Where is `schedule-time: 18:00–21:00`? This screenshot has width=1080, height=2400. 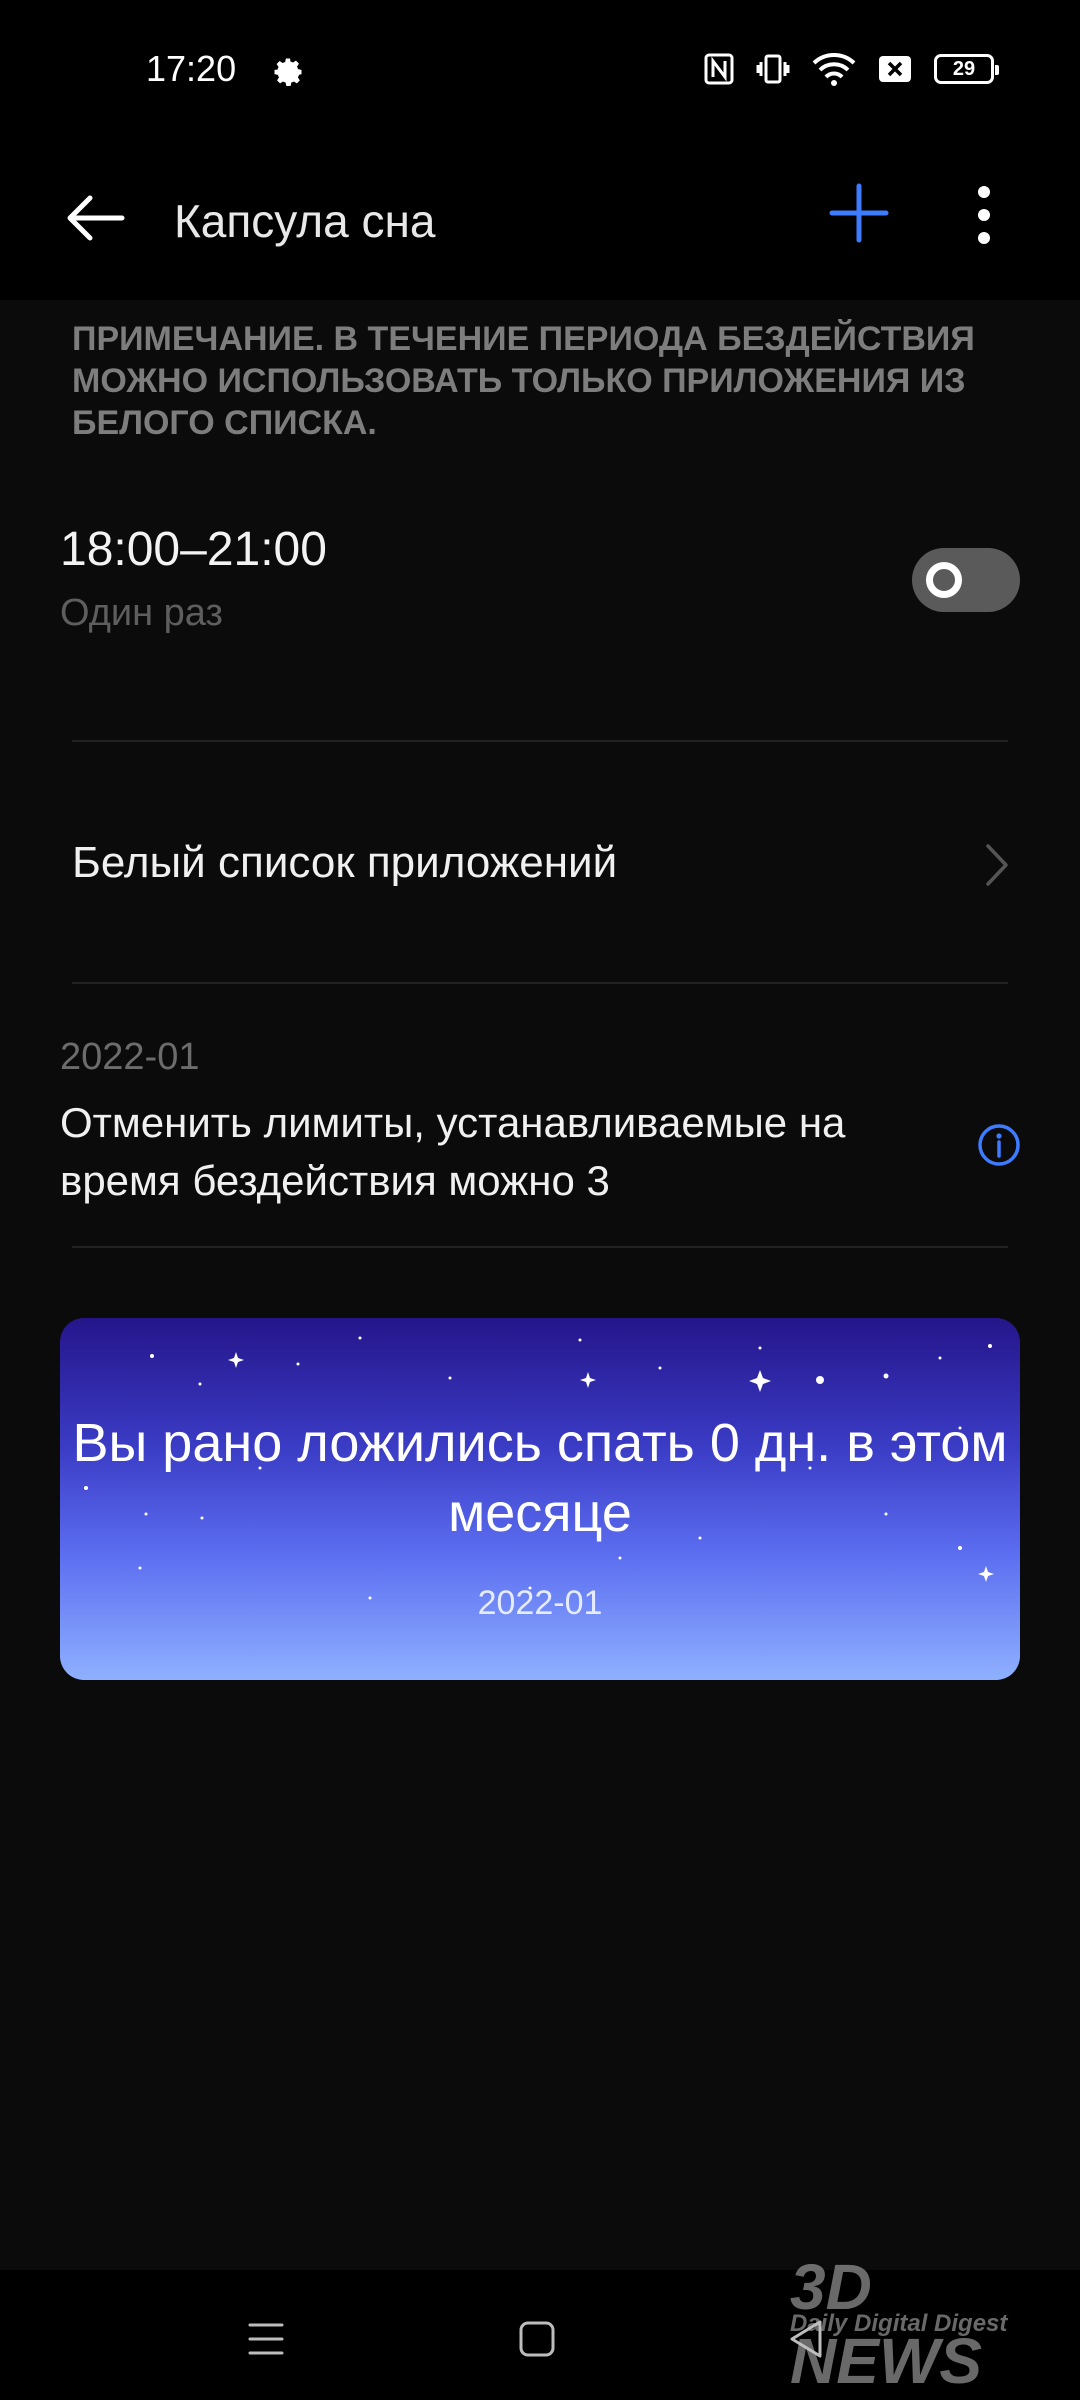 schedule-time: 18:00–21:00 is located at coordinates (193, 549).